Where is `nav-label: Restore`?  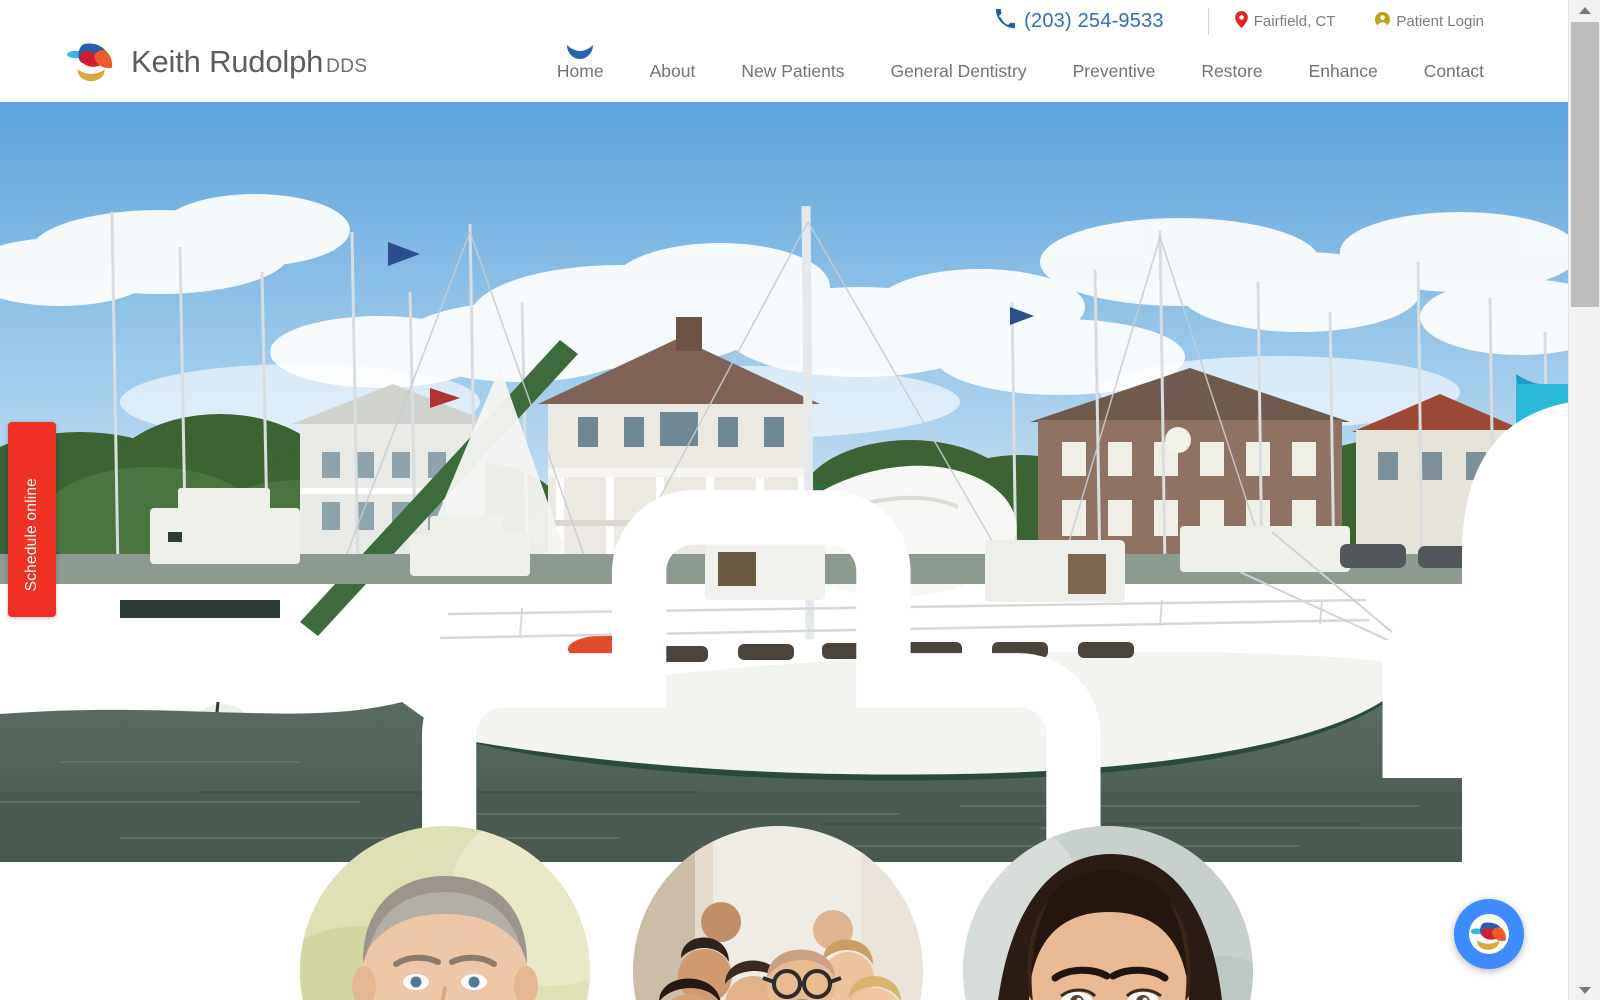 nav-label: Restore is located at coordinates (1232, 71).